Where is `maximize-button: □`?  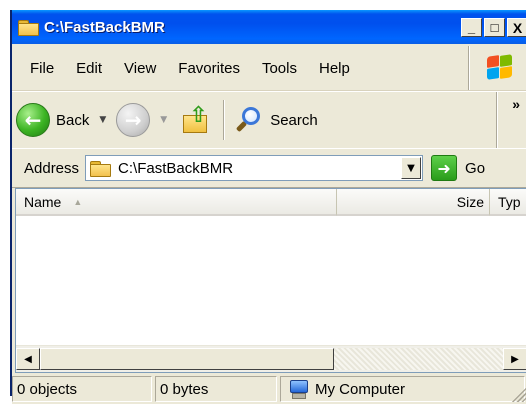 maximize-button: □ is located at coordinates (494, 27).